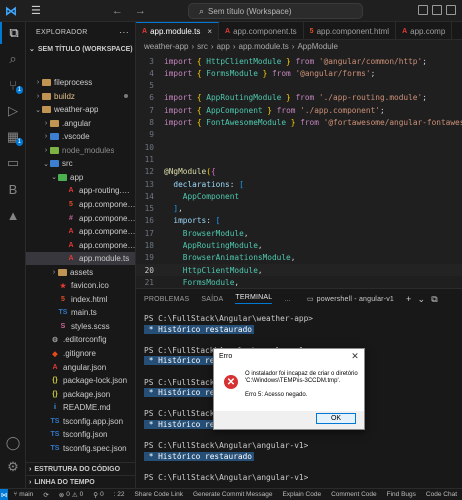 The width and height of the screenshot is (462, 500). I want to click on tree-item-label: index.html, so click(89, 299).